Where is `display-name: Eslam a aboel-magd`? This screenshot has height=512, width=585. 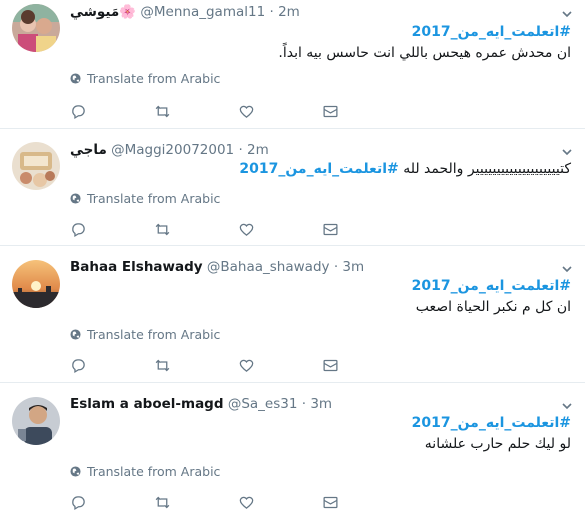
display-name: Eslam a aboel-magd is located at coordinates (147, 404).